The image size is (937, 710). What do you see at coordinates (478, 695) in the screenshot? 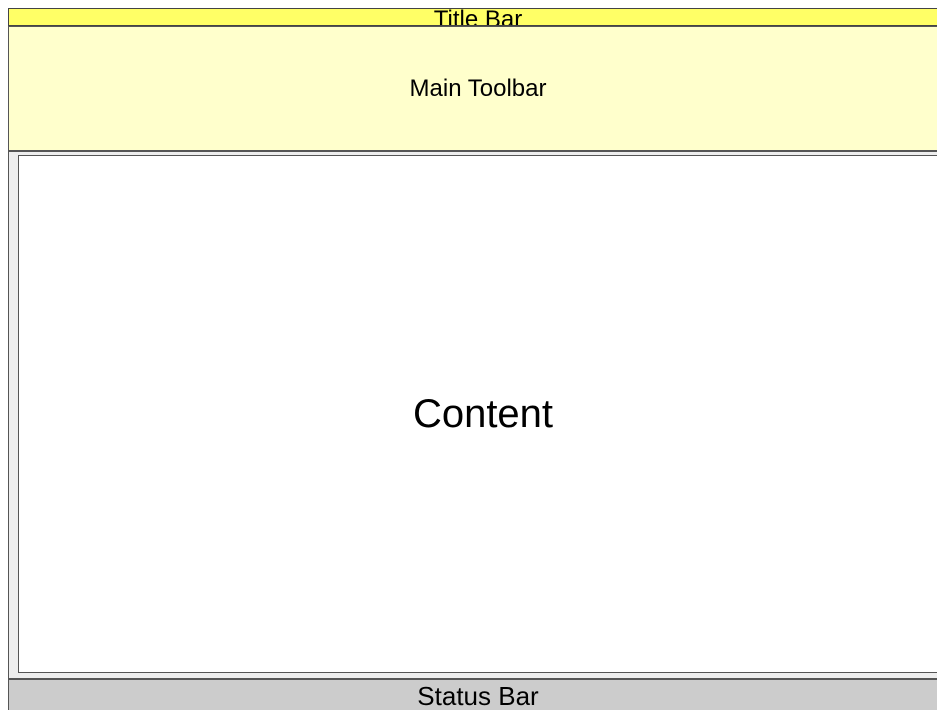
I see `status-bar-label: Status Bar` at bounding box center [478, 695].